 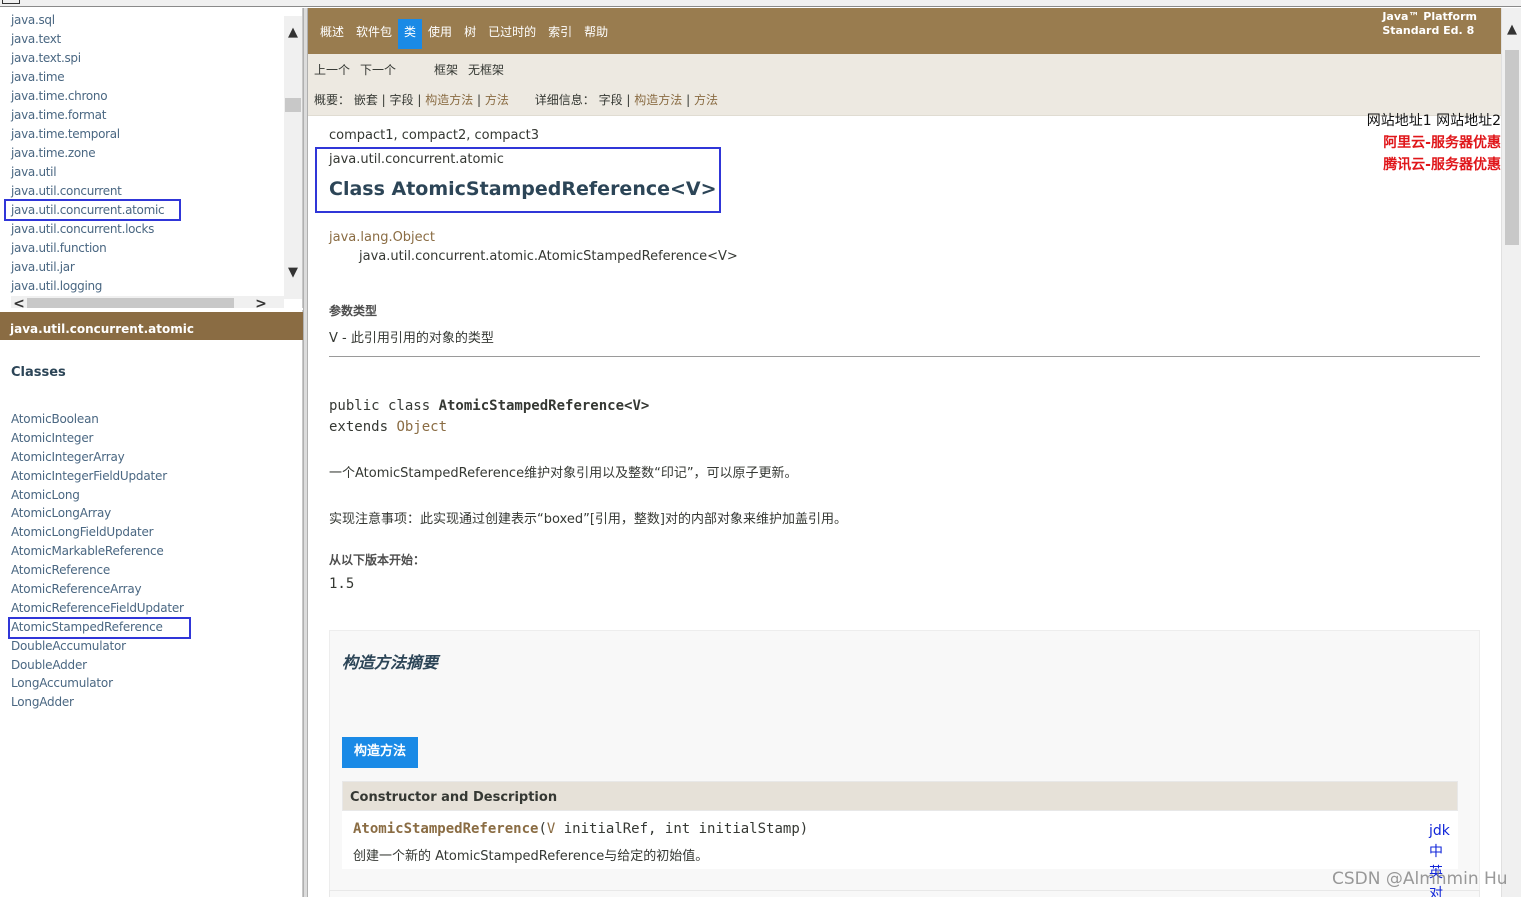 I want to click on class-link: AtomicLong, so click(x=97, y=495).